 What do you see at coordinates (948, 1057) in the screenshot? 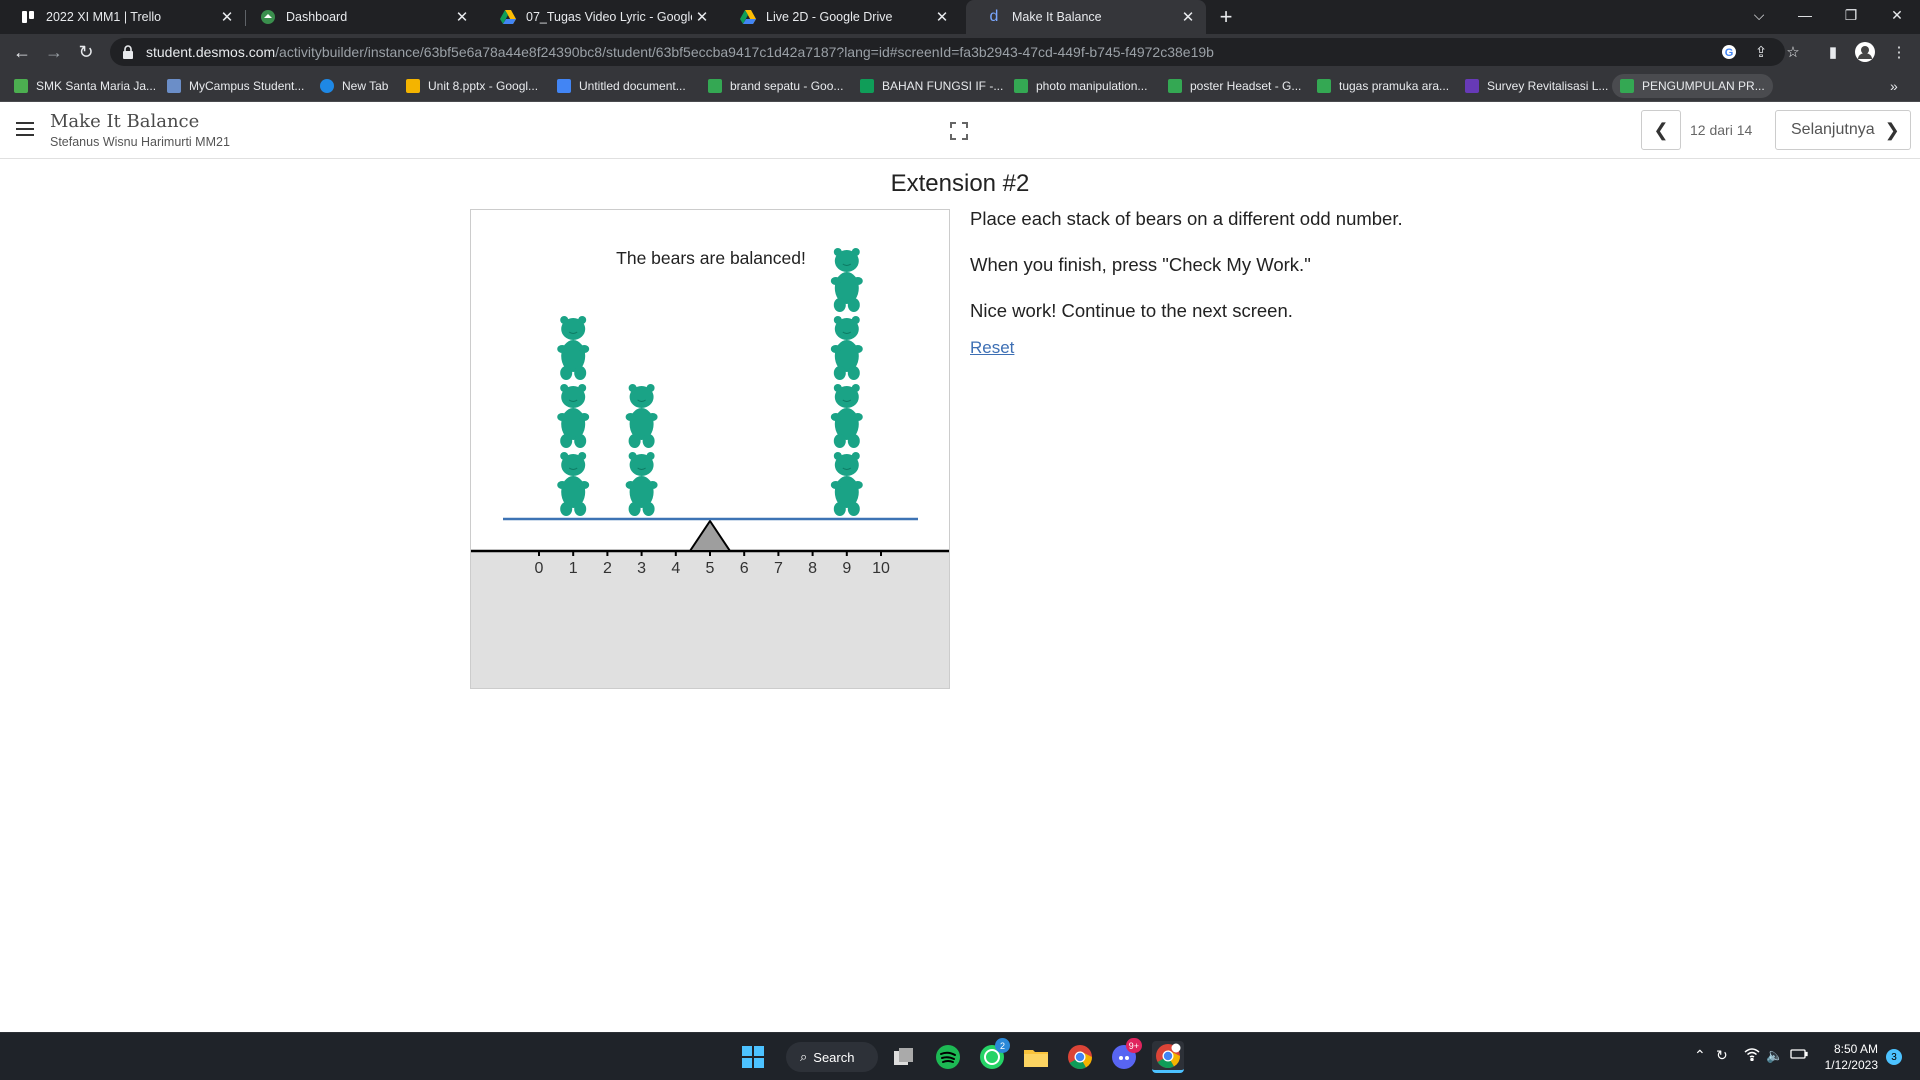
I see `spotify-icon` at bounding box center [948, 1057].